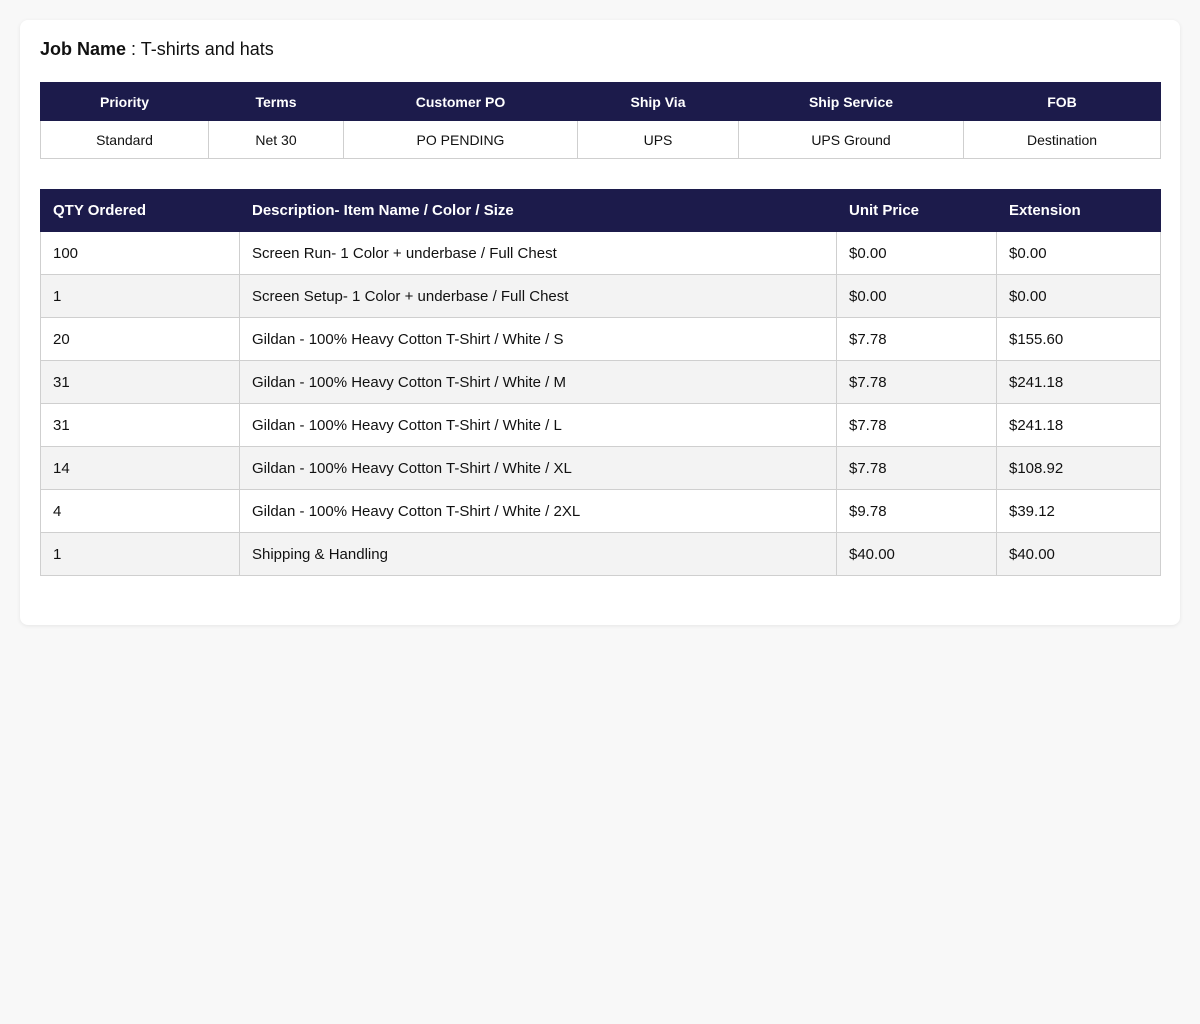 This screenshot has width=1200, height=1024. Describe the element at coordinates (207, 49) in the screenshot. I see `job-name-value: T-shirts and hats` at that location.